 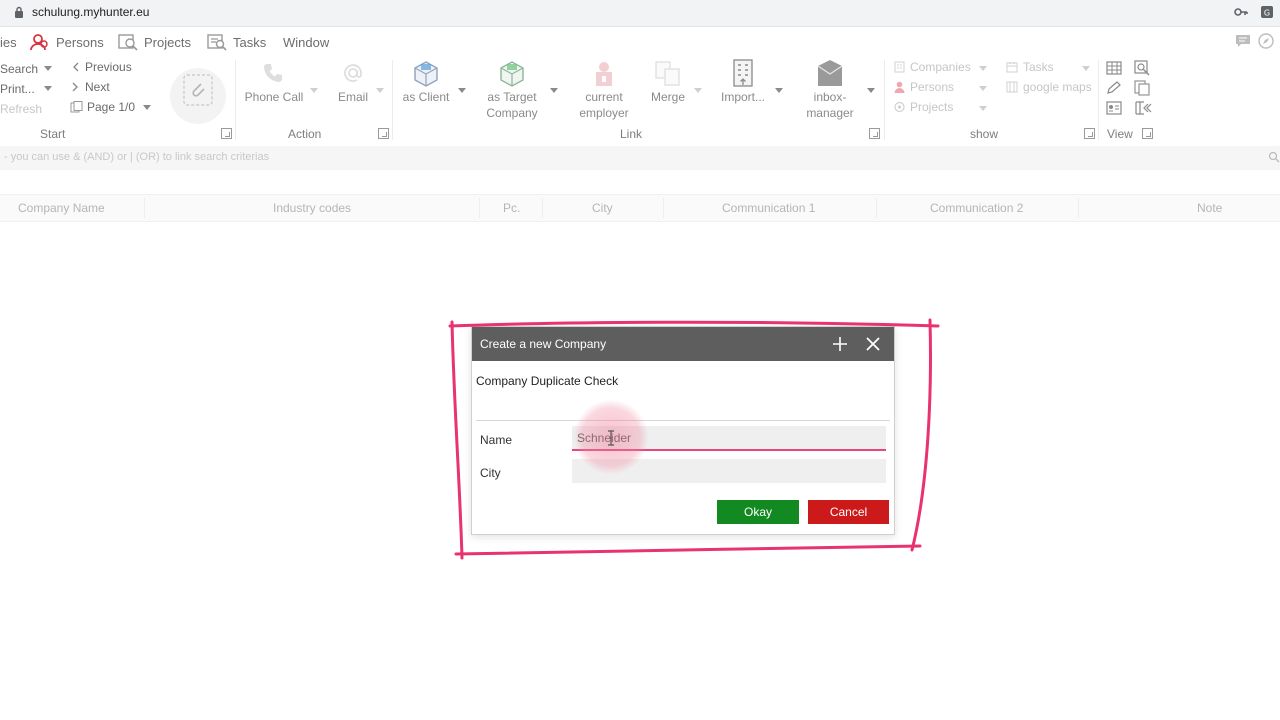 I want to click on link-as-target-company-button: as Target Company, so click(x=512, y=90).